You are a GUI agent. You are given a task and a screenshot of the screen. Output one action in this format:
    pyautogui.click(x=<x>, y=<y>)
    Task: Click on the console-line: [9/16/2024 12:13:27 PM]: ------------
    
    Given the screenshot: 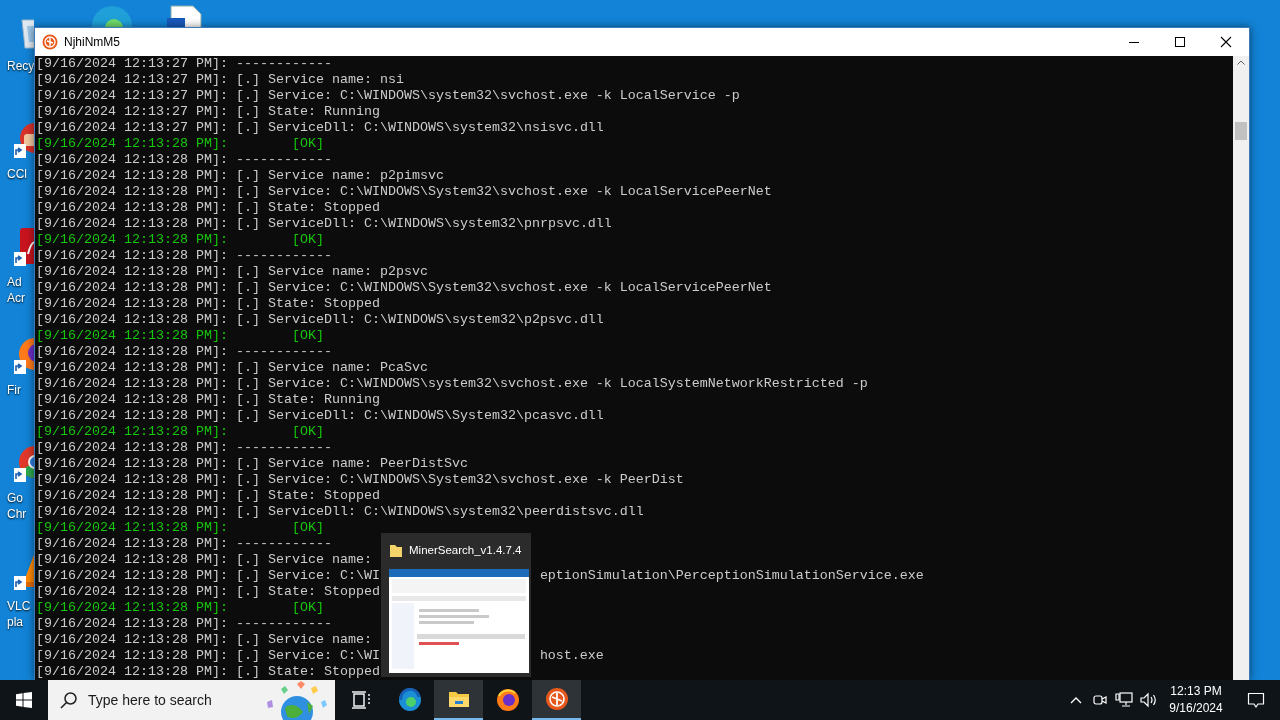 What is the action you would take?
    pyautogui.click(x=184, y=64)
    